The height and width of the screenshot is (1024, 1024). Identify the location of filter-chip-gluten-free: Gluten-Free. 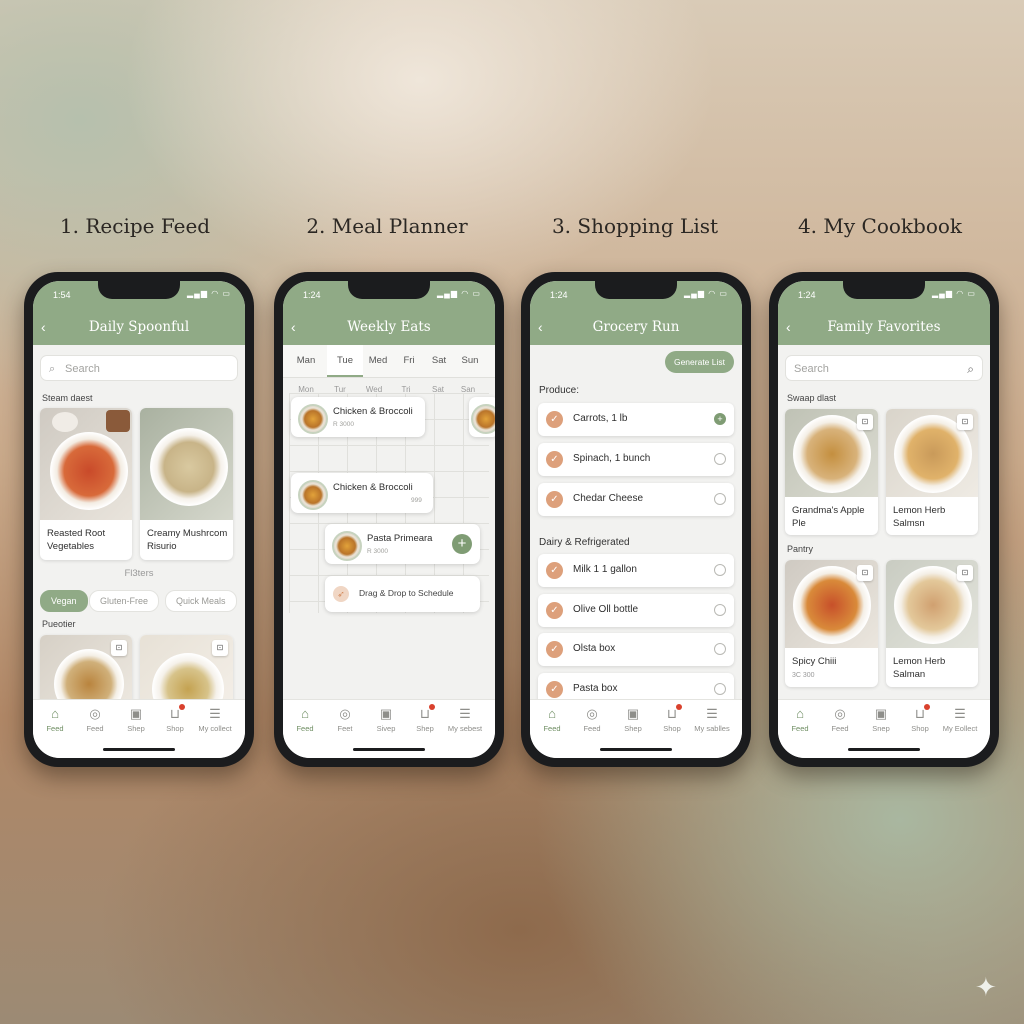
(124, 601).